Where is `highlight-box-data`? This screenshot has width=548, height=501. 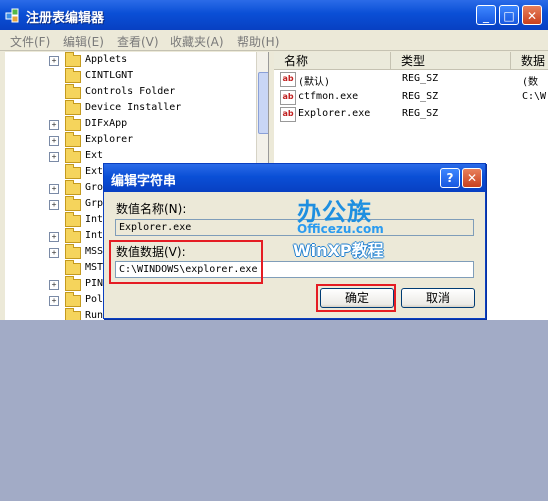 highlight-box-data is located at coordinates (186, 262).